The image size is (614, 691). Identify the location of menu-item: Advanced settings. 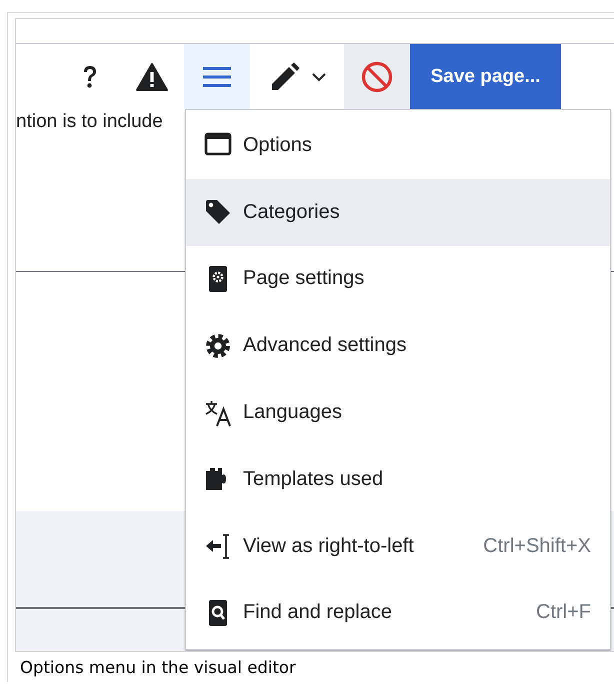
(398, 346).